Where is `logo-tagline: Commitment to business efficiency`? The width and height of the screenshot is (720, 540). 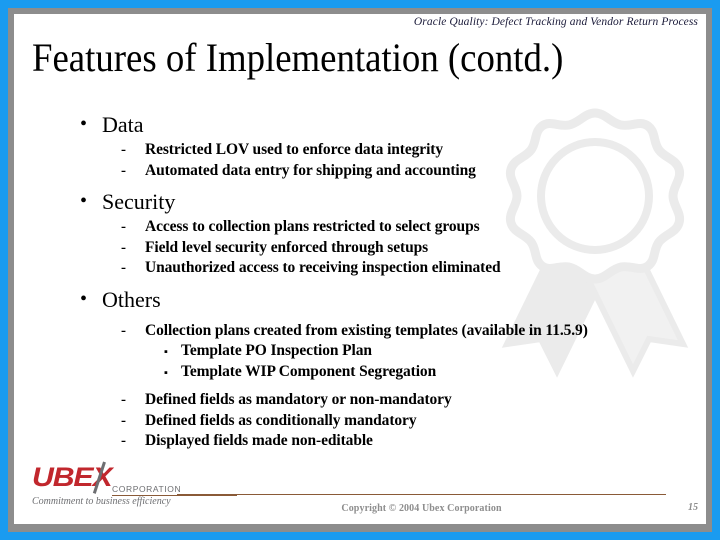 logo-tagline: Commitment to business efficiency is located at coordinates (101, 501).